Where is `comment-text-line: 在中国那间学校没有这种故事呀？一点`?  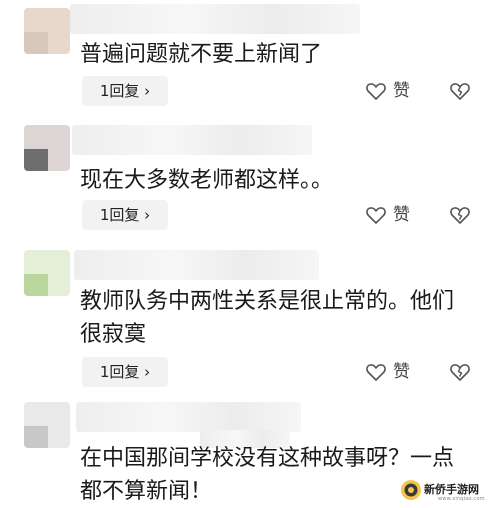 comment-text-line: 在中国那间学校没有这种故事呀？一点 is located at coordinates (267, 458).